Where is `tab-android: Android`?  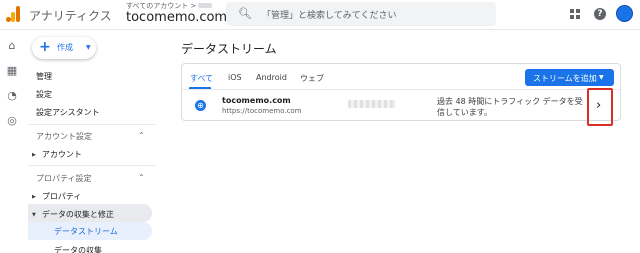 tab-android: Android is located at coordinates (271, 77).